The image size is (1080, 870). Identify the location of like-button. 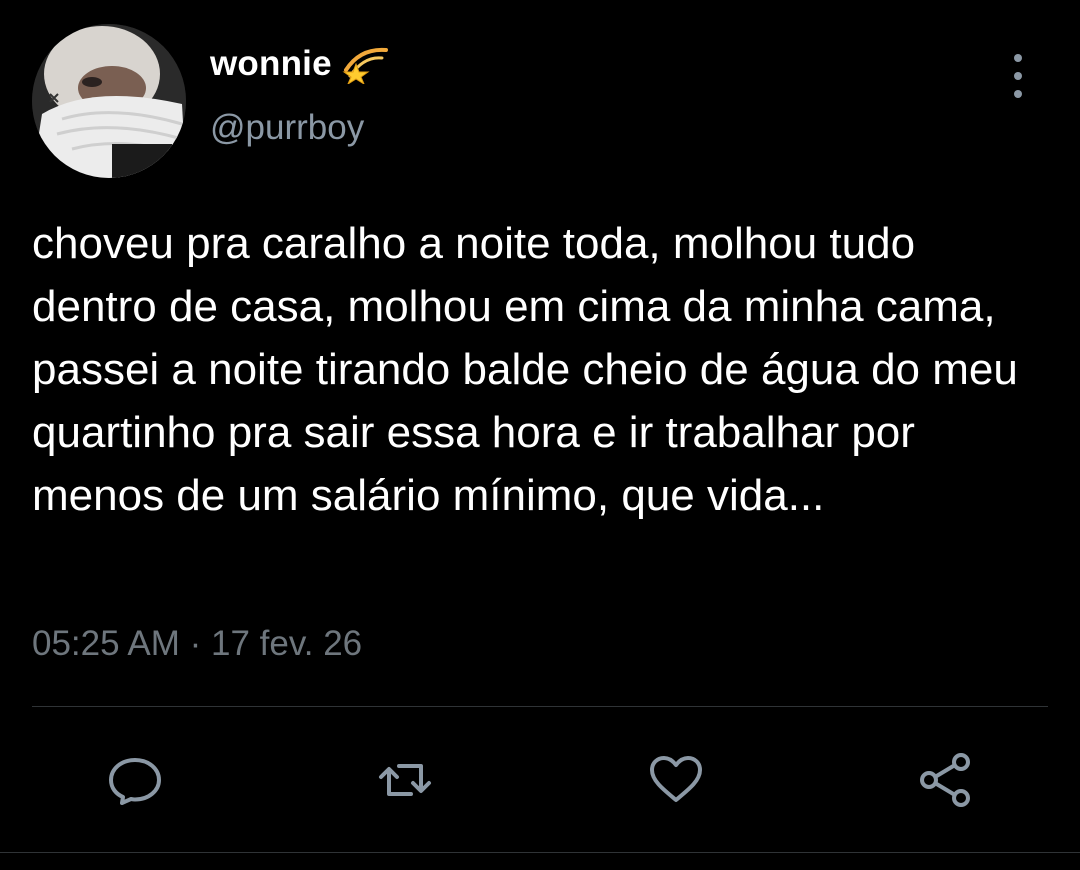
(676, 780).